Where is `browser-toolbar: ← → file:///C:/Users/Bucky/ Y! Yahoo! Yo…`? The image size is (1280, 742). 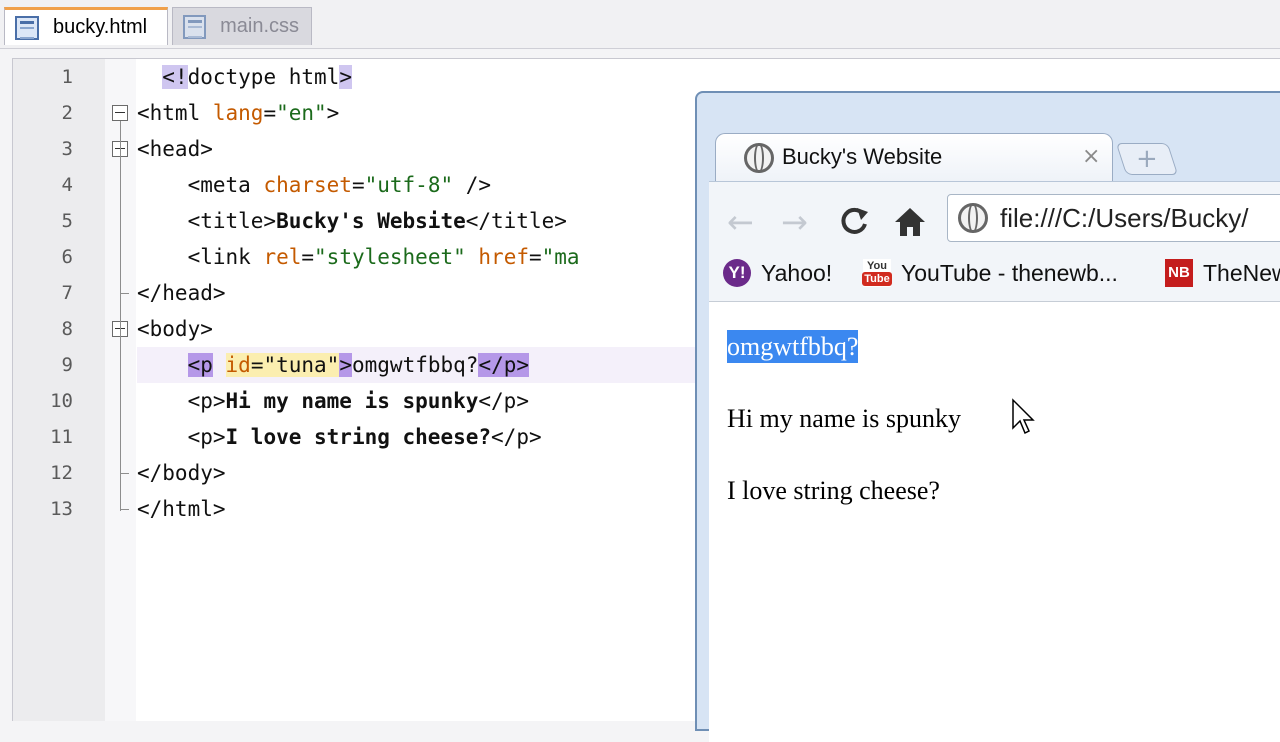
browser-toolbar: ← → file:///C:/Users/Bucky/ Y! Yahoo! Yo… is located at coordinates (994, 241).